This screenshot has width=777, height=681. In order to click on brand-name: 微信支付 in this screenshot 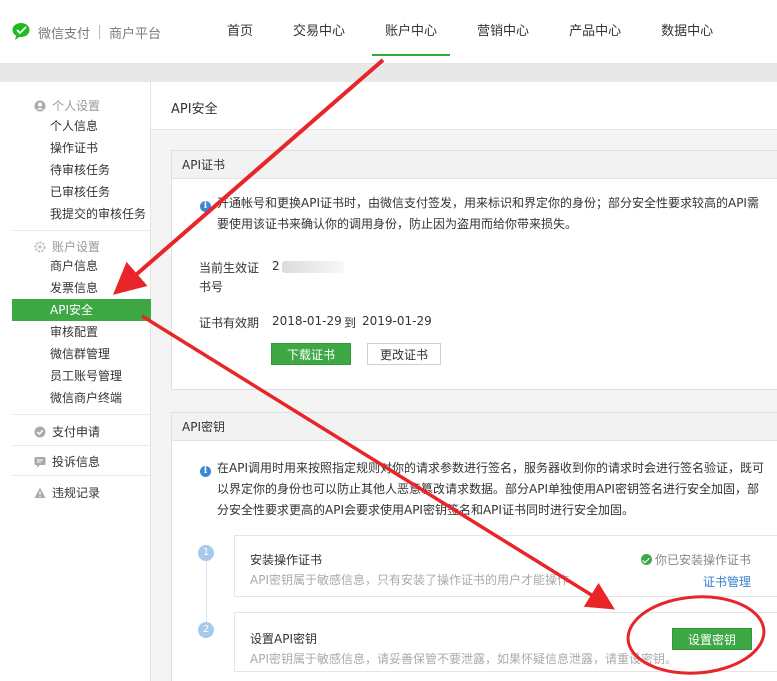, I will do `click(64, 34)`.